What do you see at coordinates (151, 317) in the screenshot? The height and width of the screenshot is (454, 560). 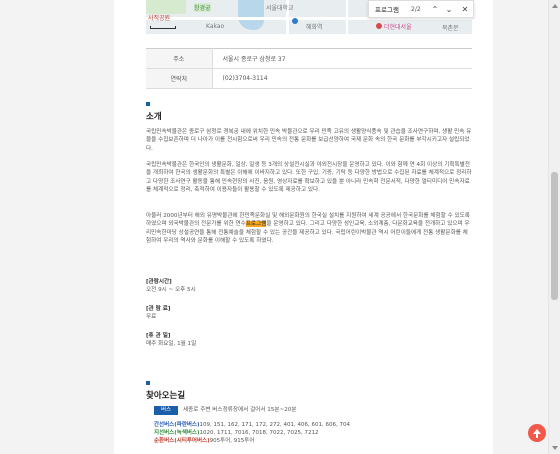 I see `fee-value: 무료` at bounding box center [151, 317].